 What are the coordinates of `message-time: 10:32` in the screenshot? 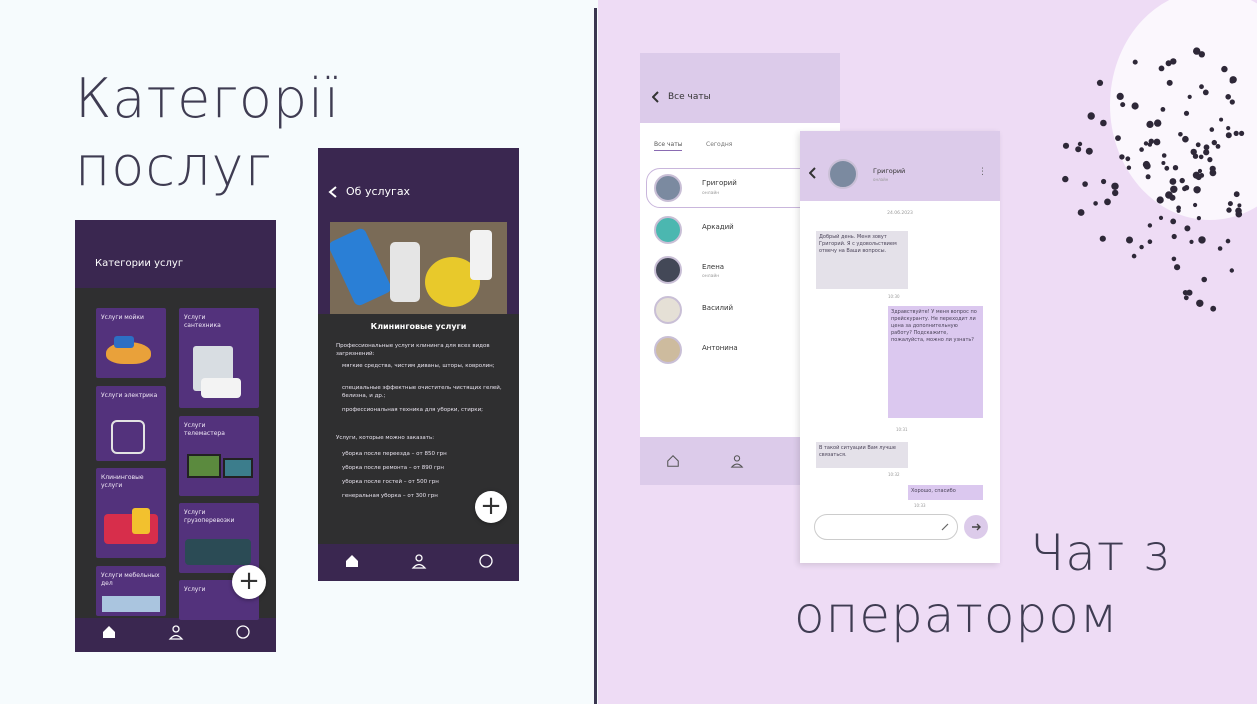 It's located at (894, 474).